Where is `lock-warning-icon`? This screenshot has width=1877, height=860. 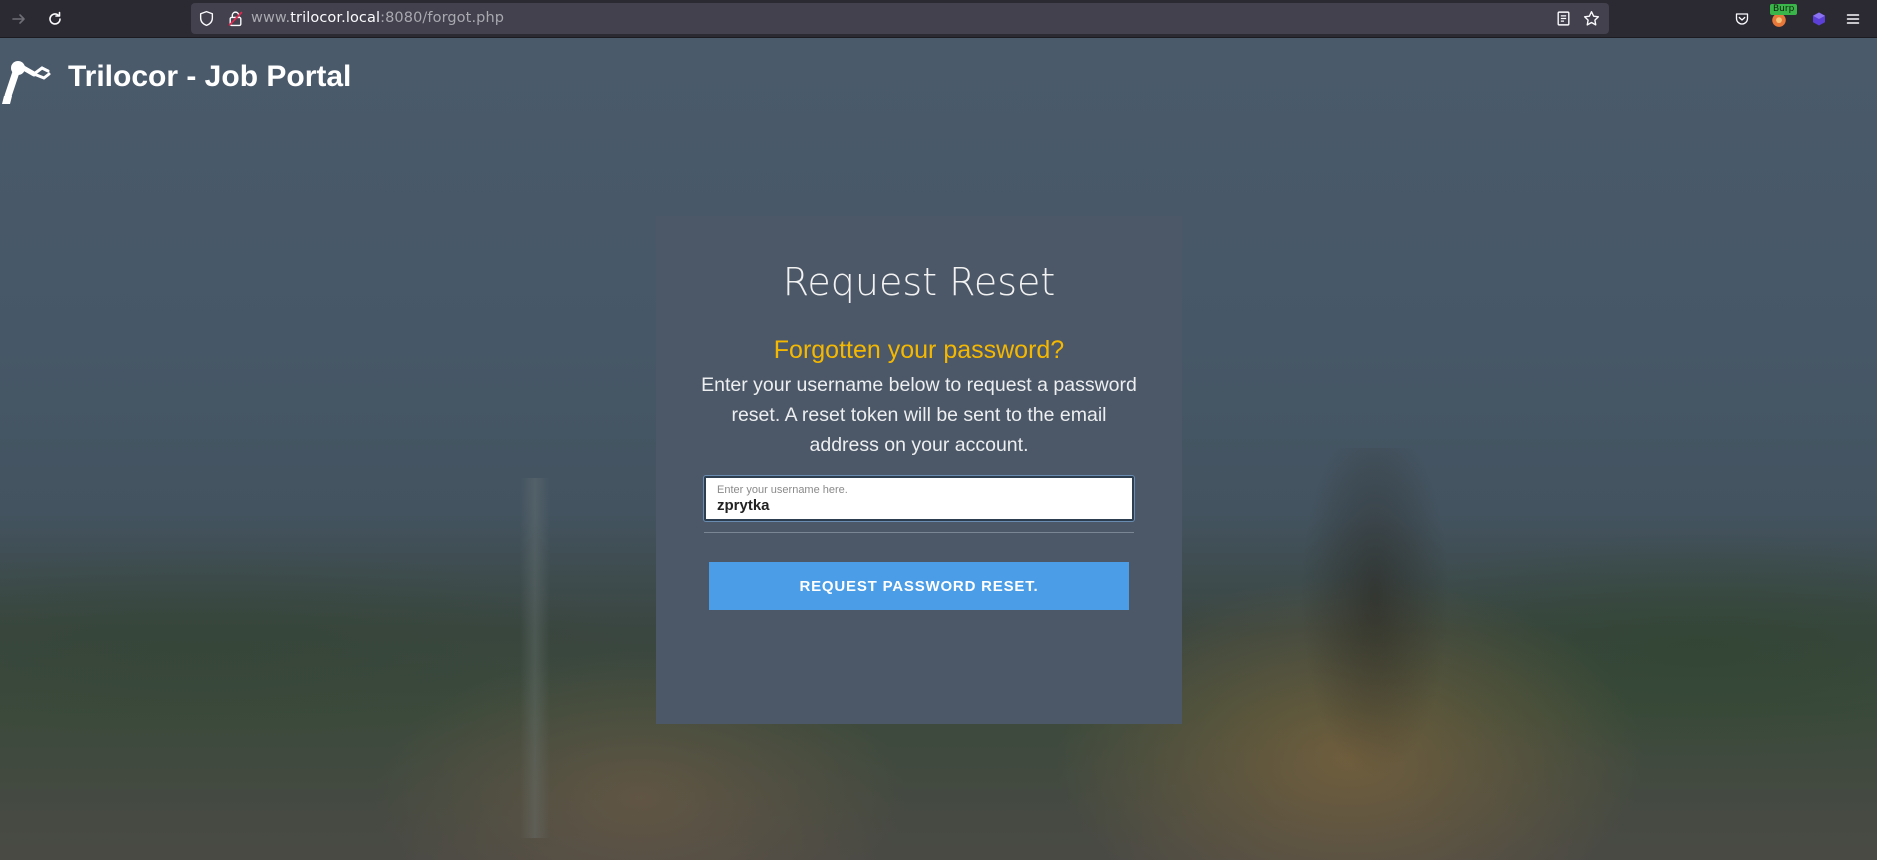 lock-warning-icon is located at coordinates (235, 18).